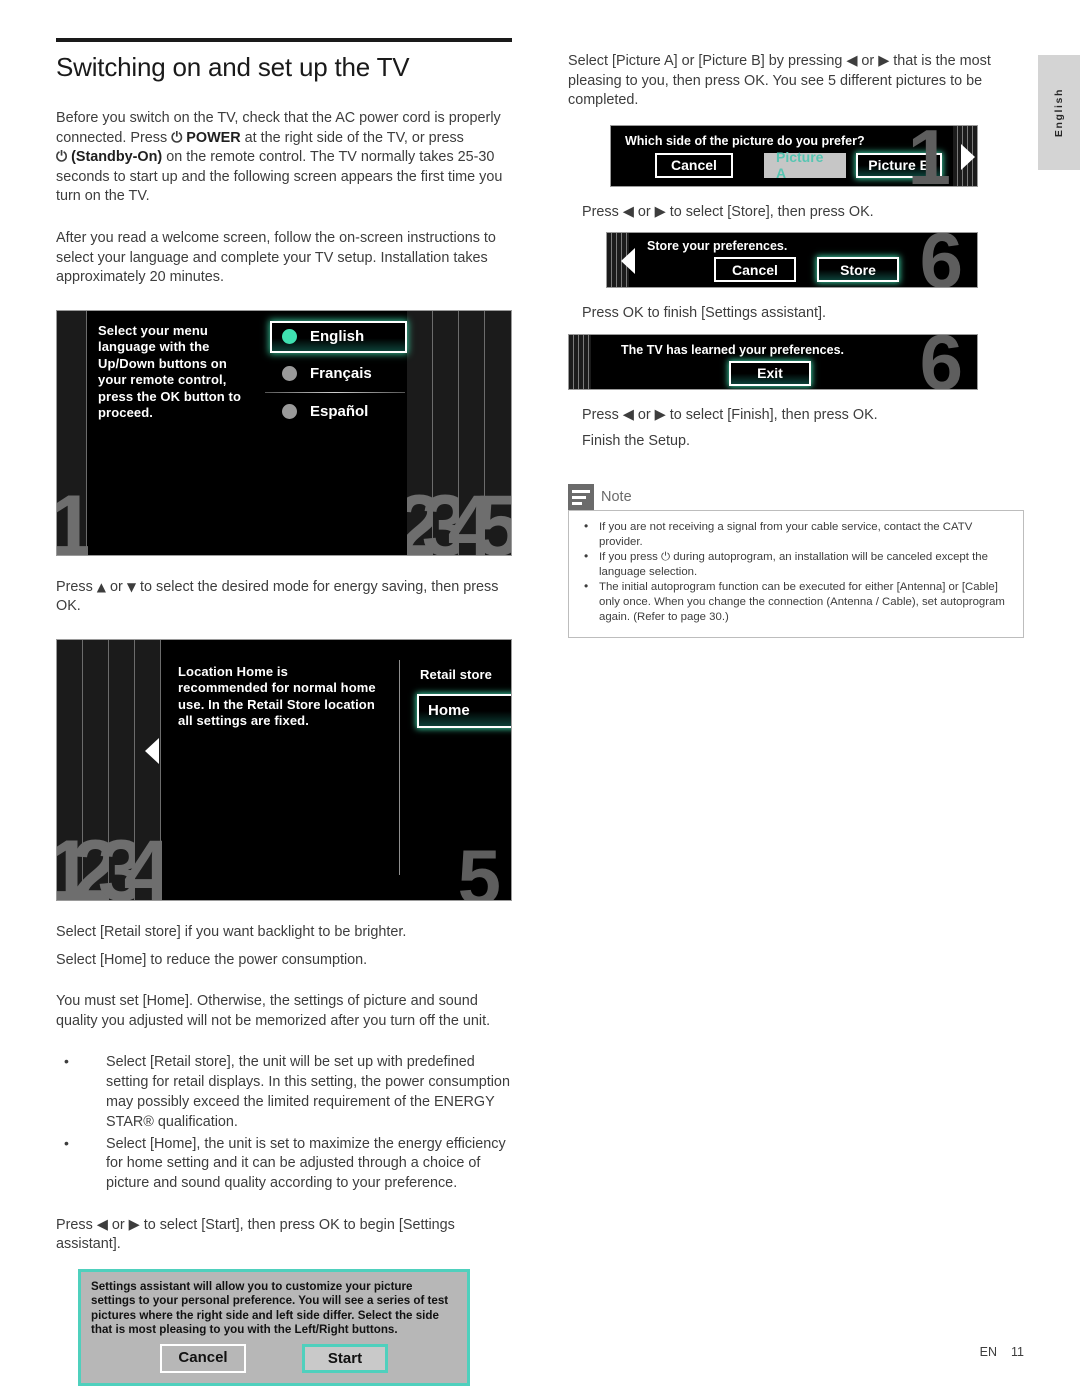 This screenshot has width=1080, height=1397. I want to click on radio-dot-english, so click(289, 337).